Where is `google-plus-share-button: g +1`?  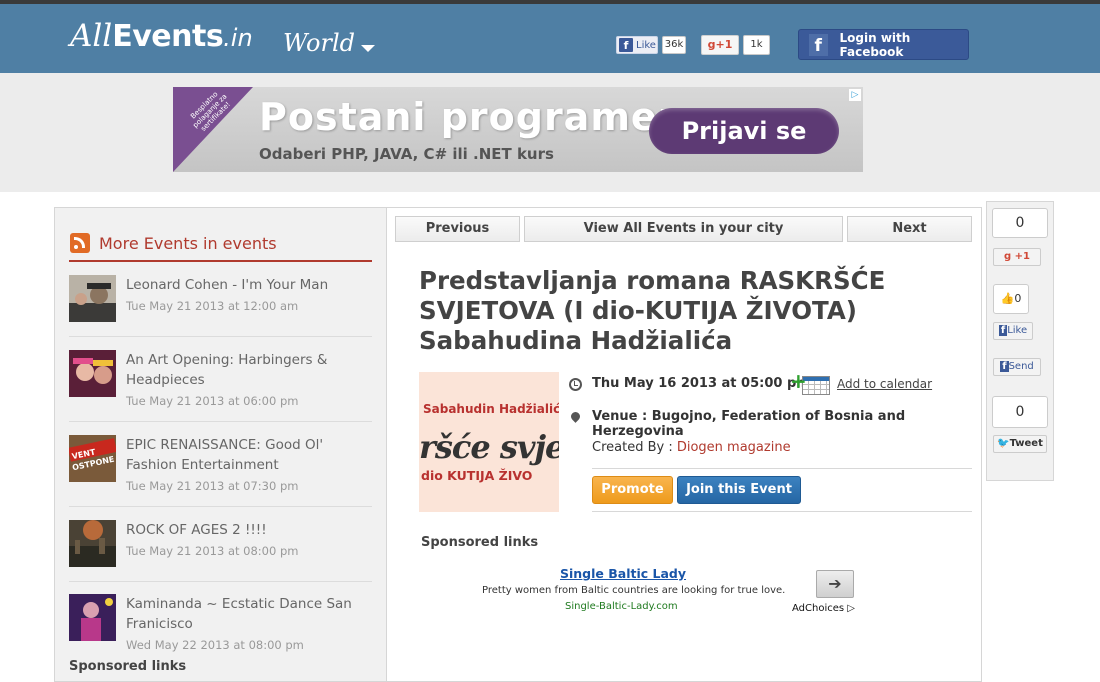
google-plus-share-button: g +1 is located at coordinates (1017, 257).